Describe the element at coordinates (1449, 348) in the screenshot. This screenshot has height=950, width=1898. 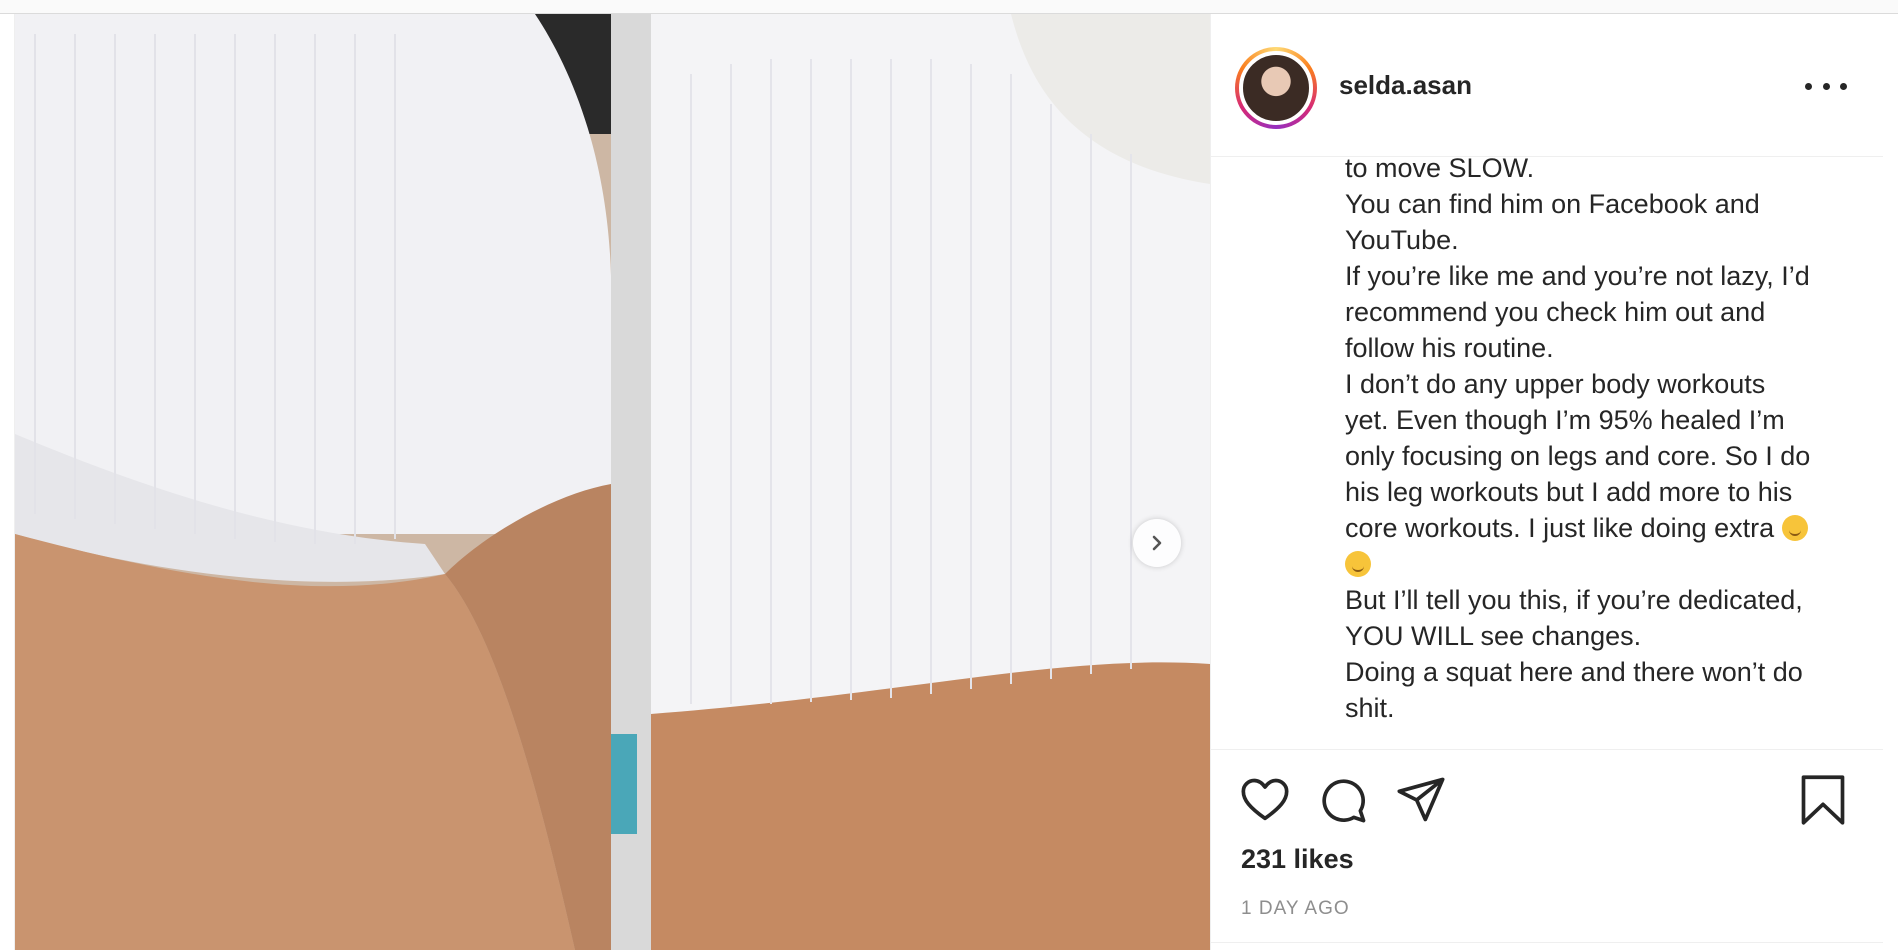
I see `caption-line: follow his routine.` at that location.